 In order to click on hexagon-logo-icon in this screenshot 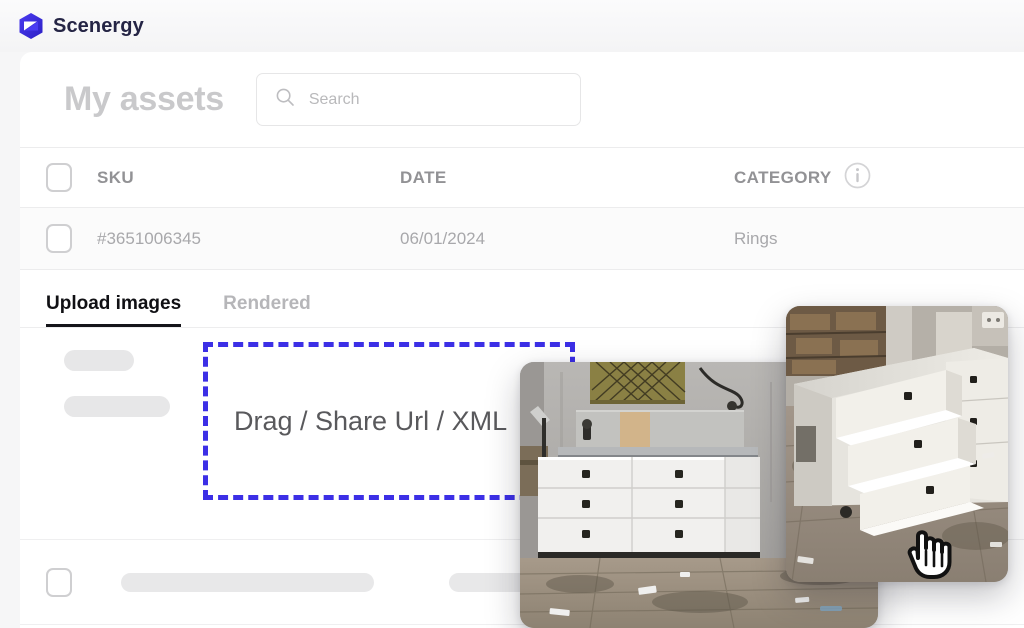, I will do `click(31, 26)`.